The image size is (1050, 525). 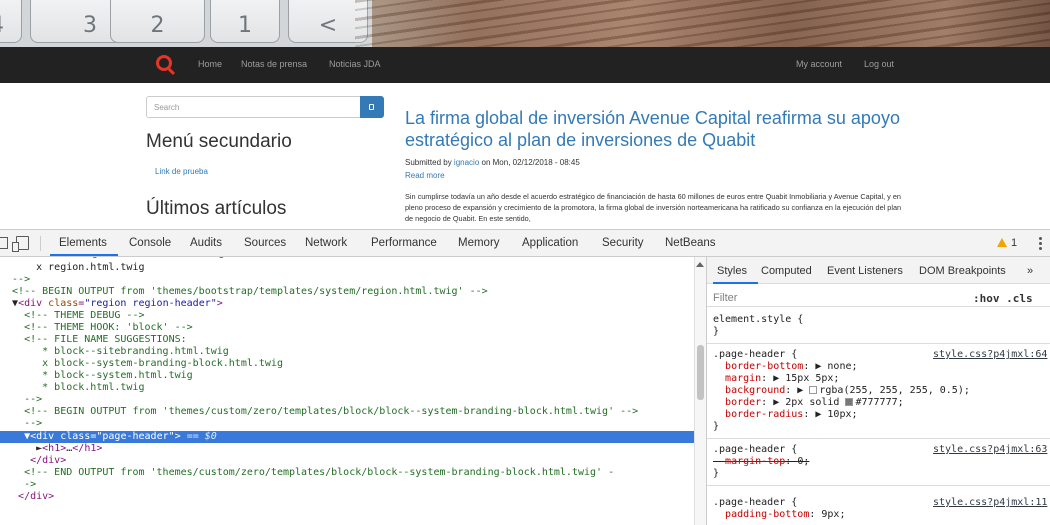 I want to click on styles-filter-input: Filter, so click(x=725, y=298).